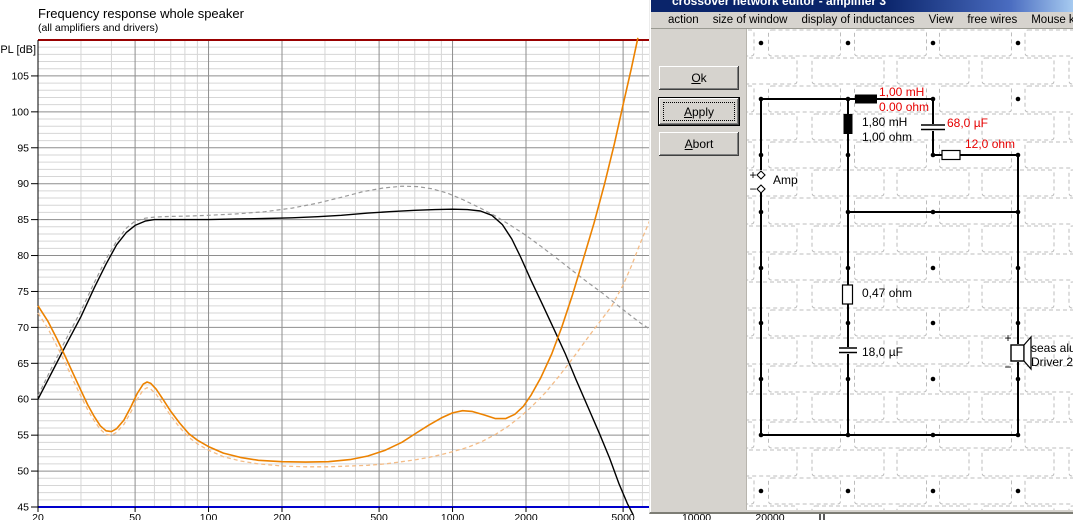 The image size is (1073, 520). What do you see at coordinates (23, 508) in the screenshot?
I see `y-tick-label: 45` at bounding box center [23, 508].